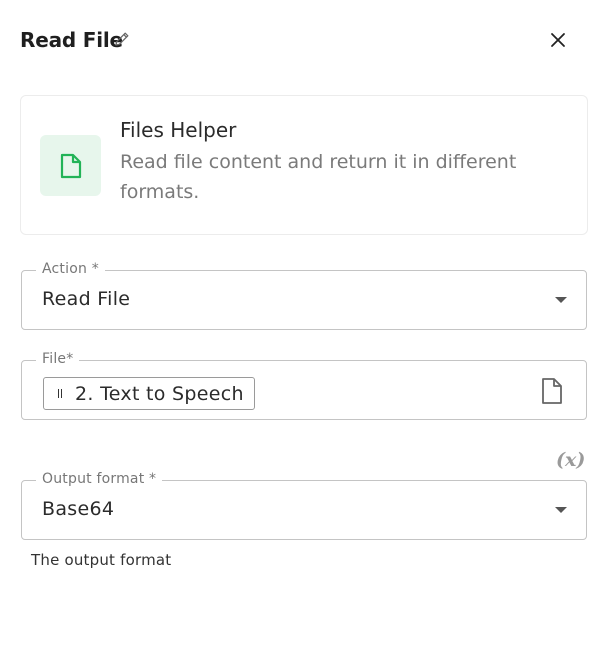 The height and width of the screenshot is (648, 612). Describe the element at coordinates (70, 269) in the screenshot. I see `action-label: Action *` at that location.